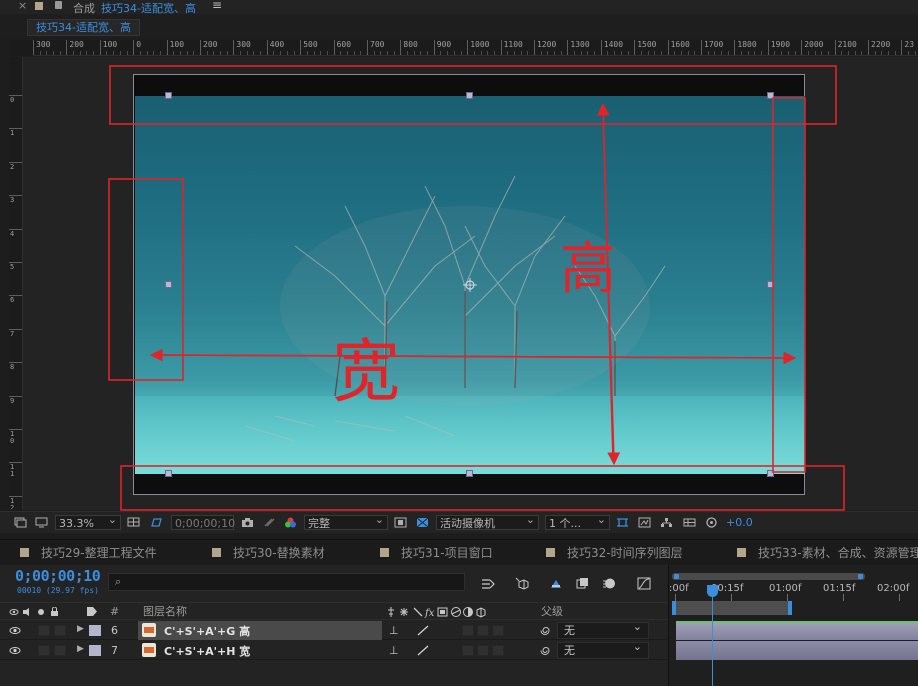 This screenshot has width=918, height=686. Describe the element at coordinates (768, 576) in the screenshot. I see `time-navigator` at that location.